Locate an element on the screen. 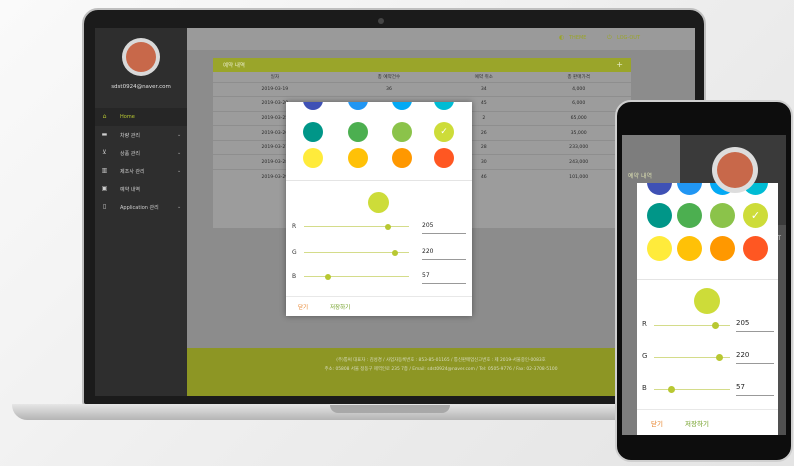  logo-heart-icon is located at coordinates (141, 57).